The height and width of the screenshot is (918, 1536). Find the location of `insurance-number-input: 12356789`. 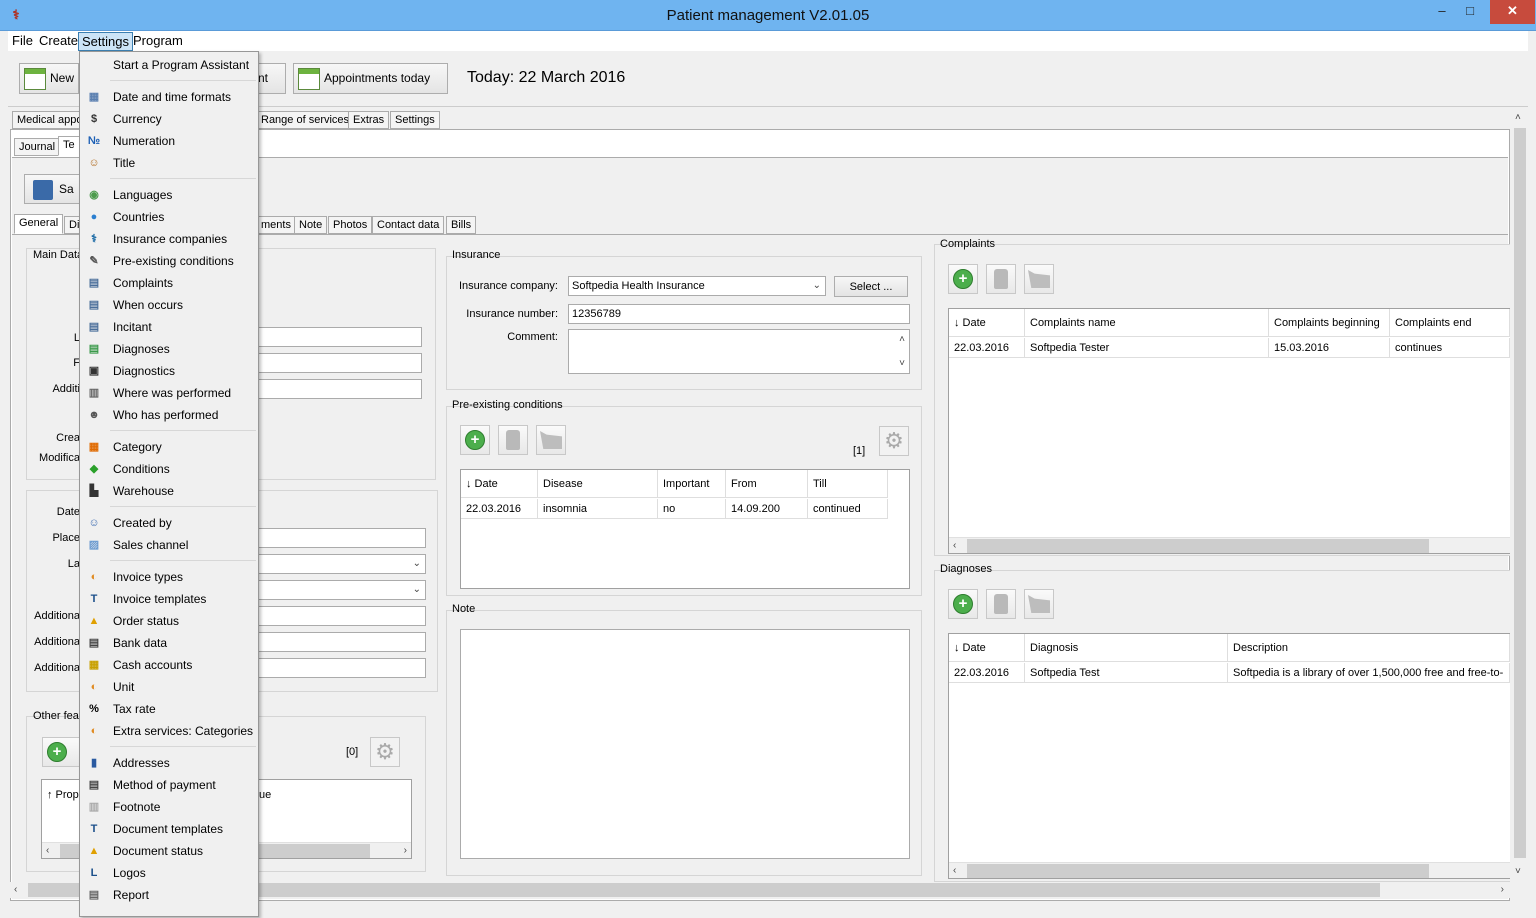

insurance-number-input: 12356789 is located at coordinates (739, 314).